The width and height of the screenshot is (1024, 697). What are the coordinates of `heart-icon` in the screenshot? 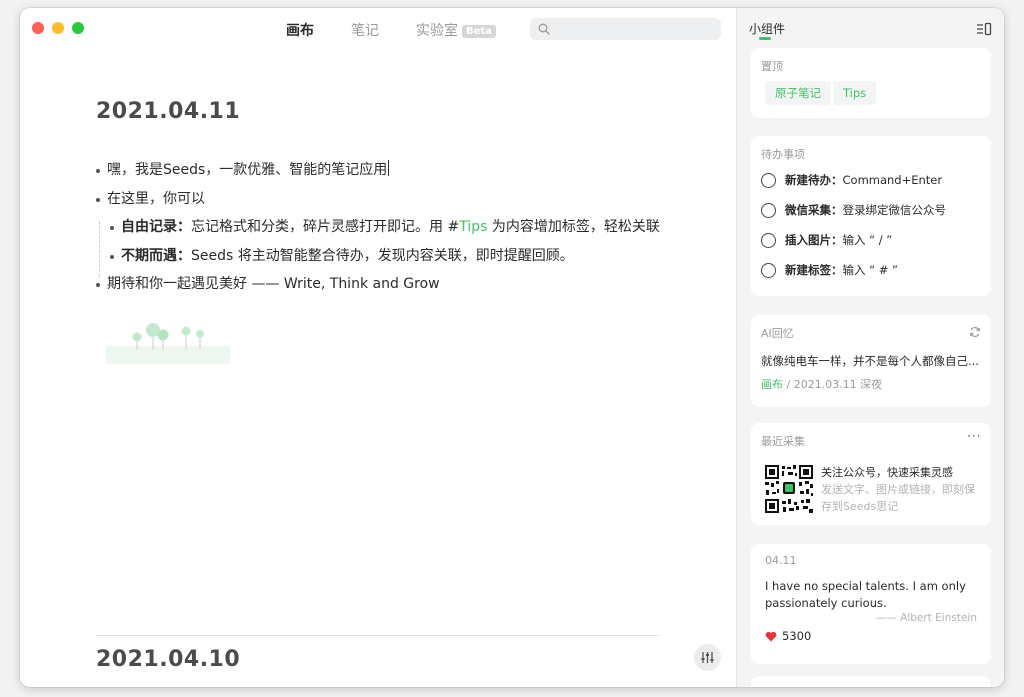 It's located at (771, 636).